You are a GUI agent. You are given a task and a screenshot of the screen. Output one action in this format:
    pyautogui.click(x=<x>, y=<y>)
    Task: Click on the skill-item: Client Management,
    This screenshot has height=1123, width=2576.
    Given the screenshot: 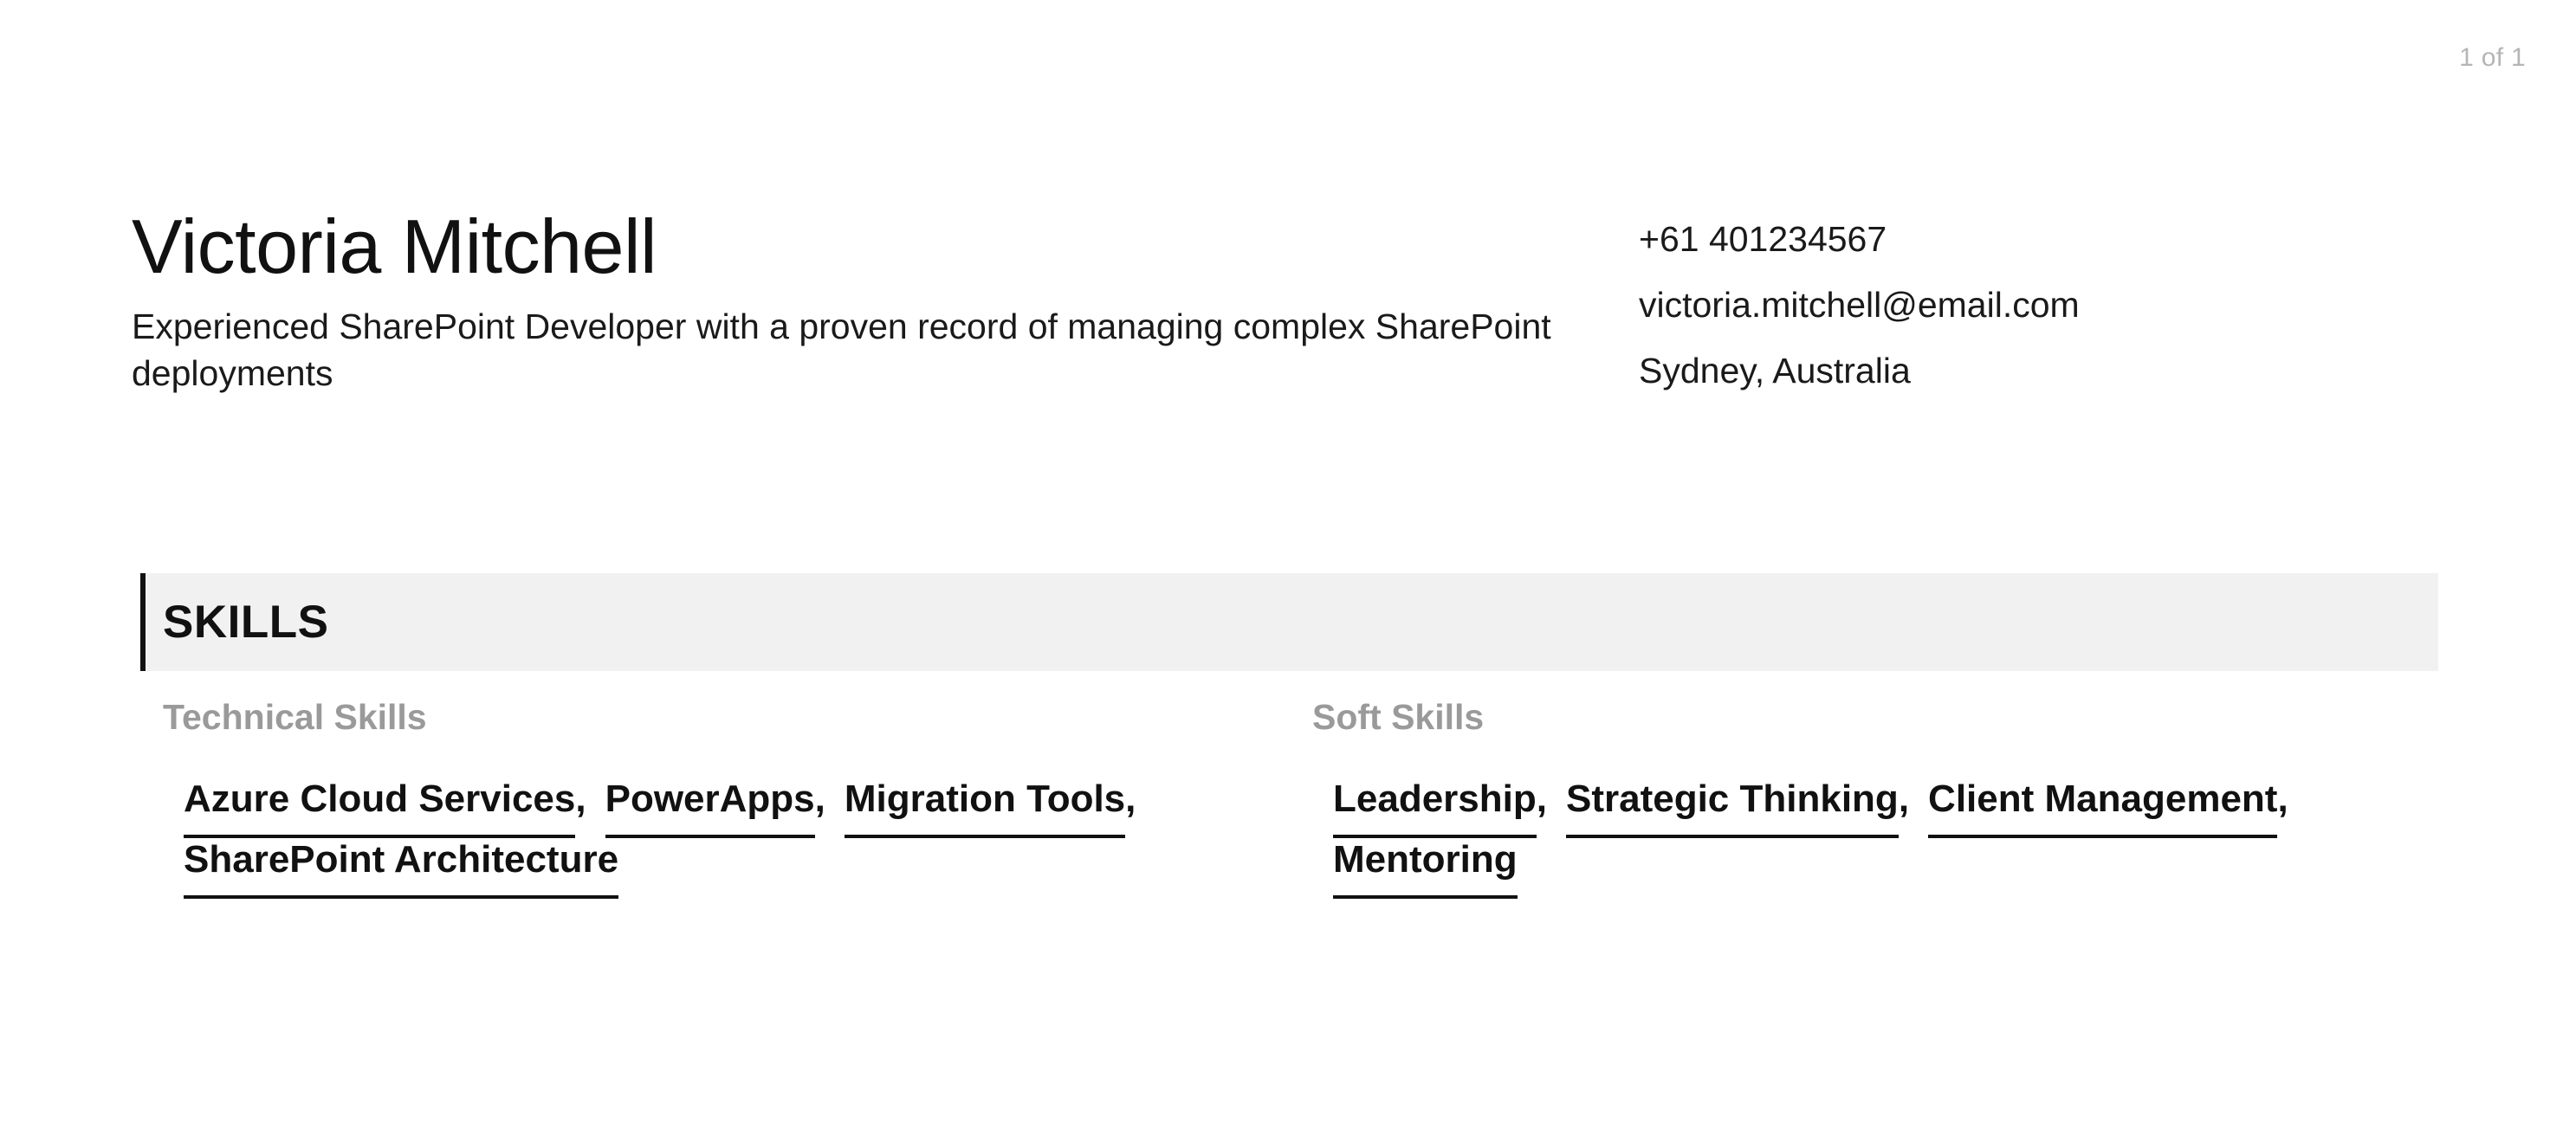 What is the action you would take?
    pyautogui.click(x=2117, y=808)
    